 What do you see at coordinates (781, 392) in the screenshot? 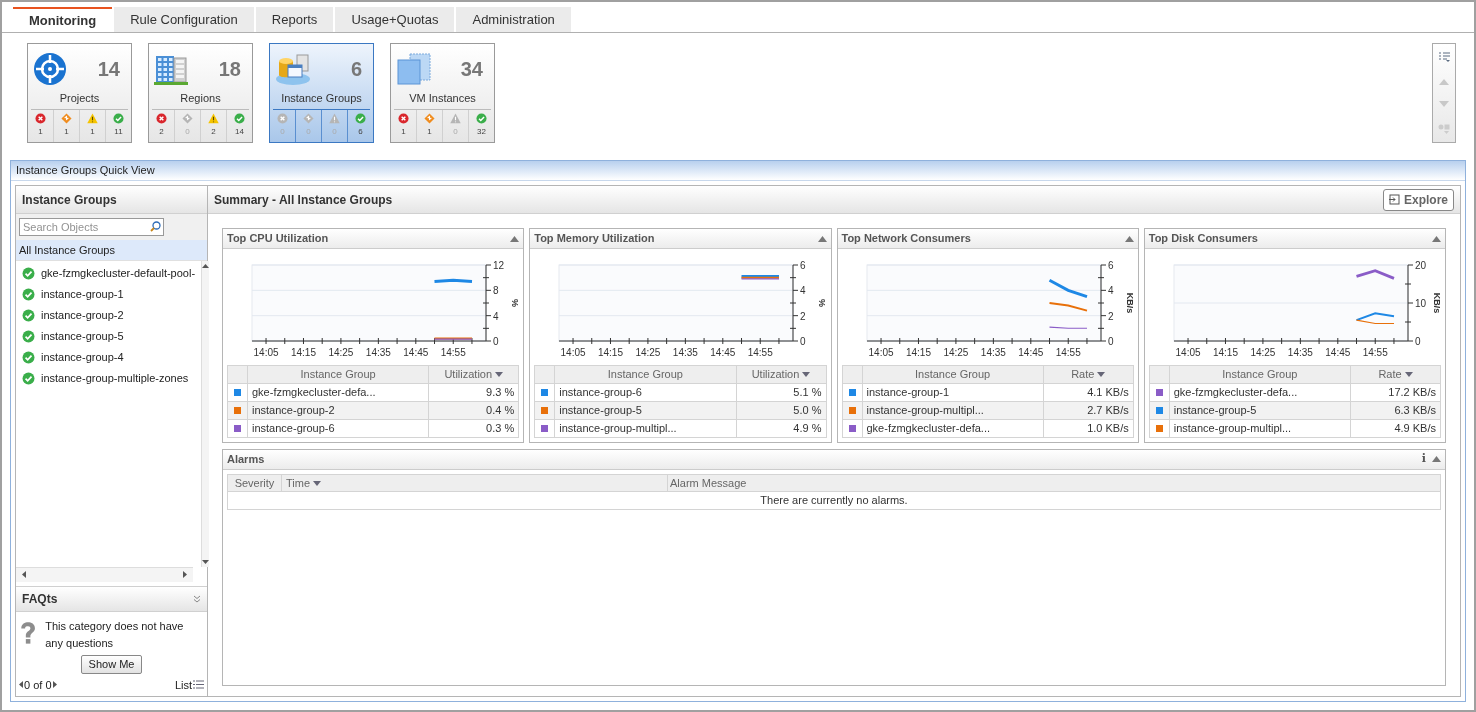
I see `table-cell: 5.1 %` at bounding box center [781, 392].